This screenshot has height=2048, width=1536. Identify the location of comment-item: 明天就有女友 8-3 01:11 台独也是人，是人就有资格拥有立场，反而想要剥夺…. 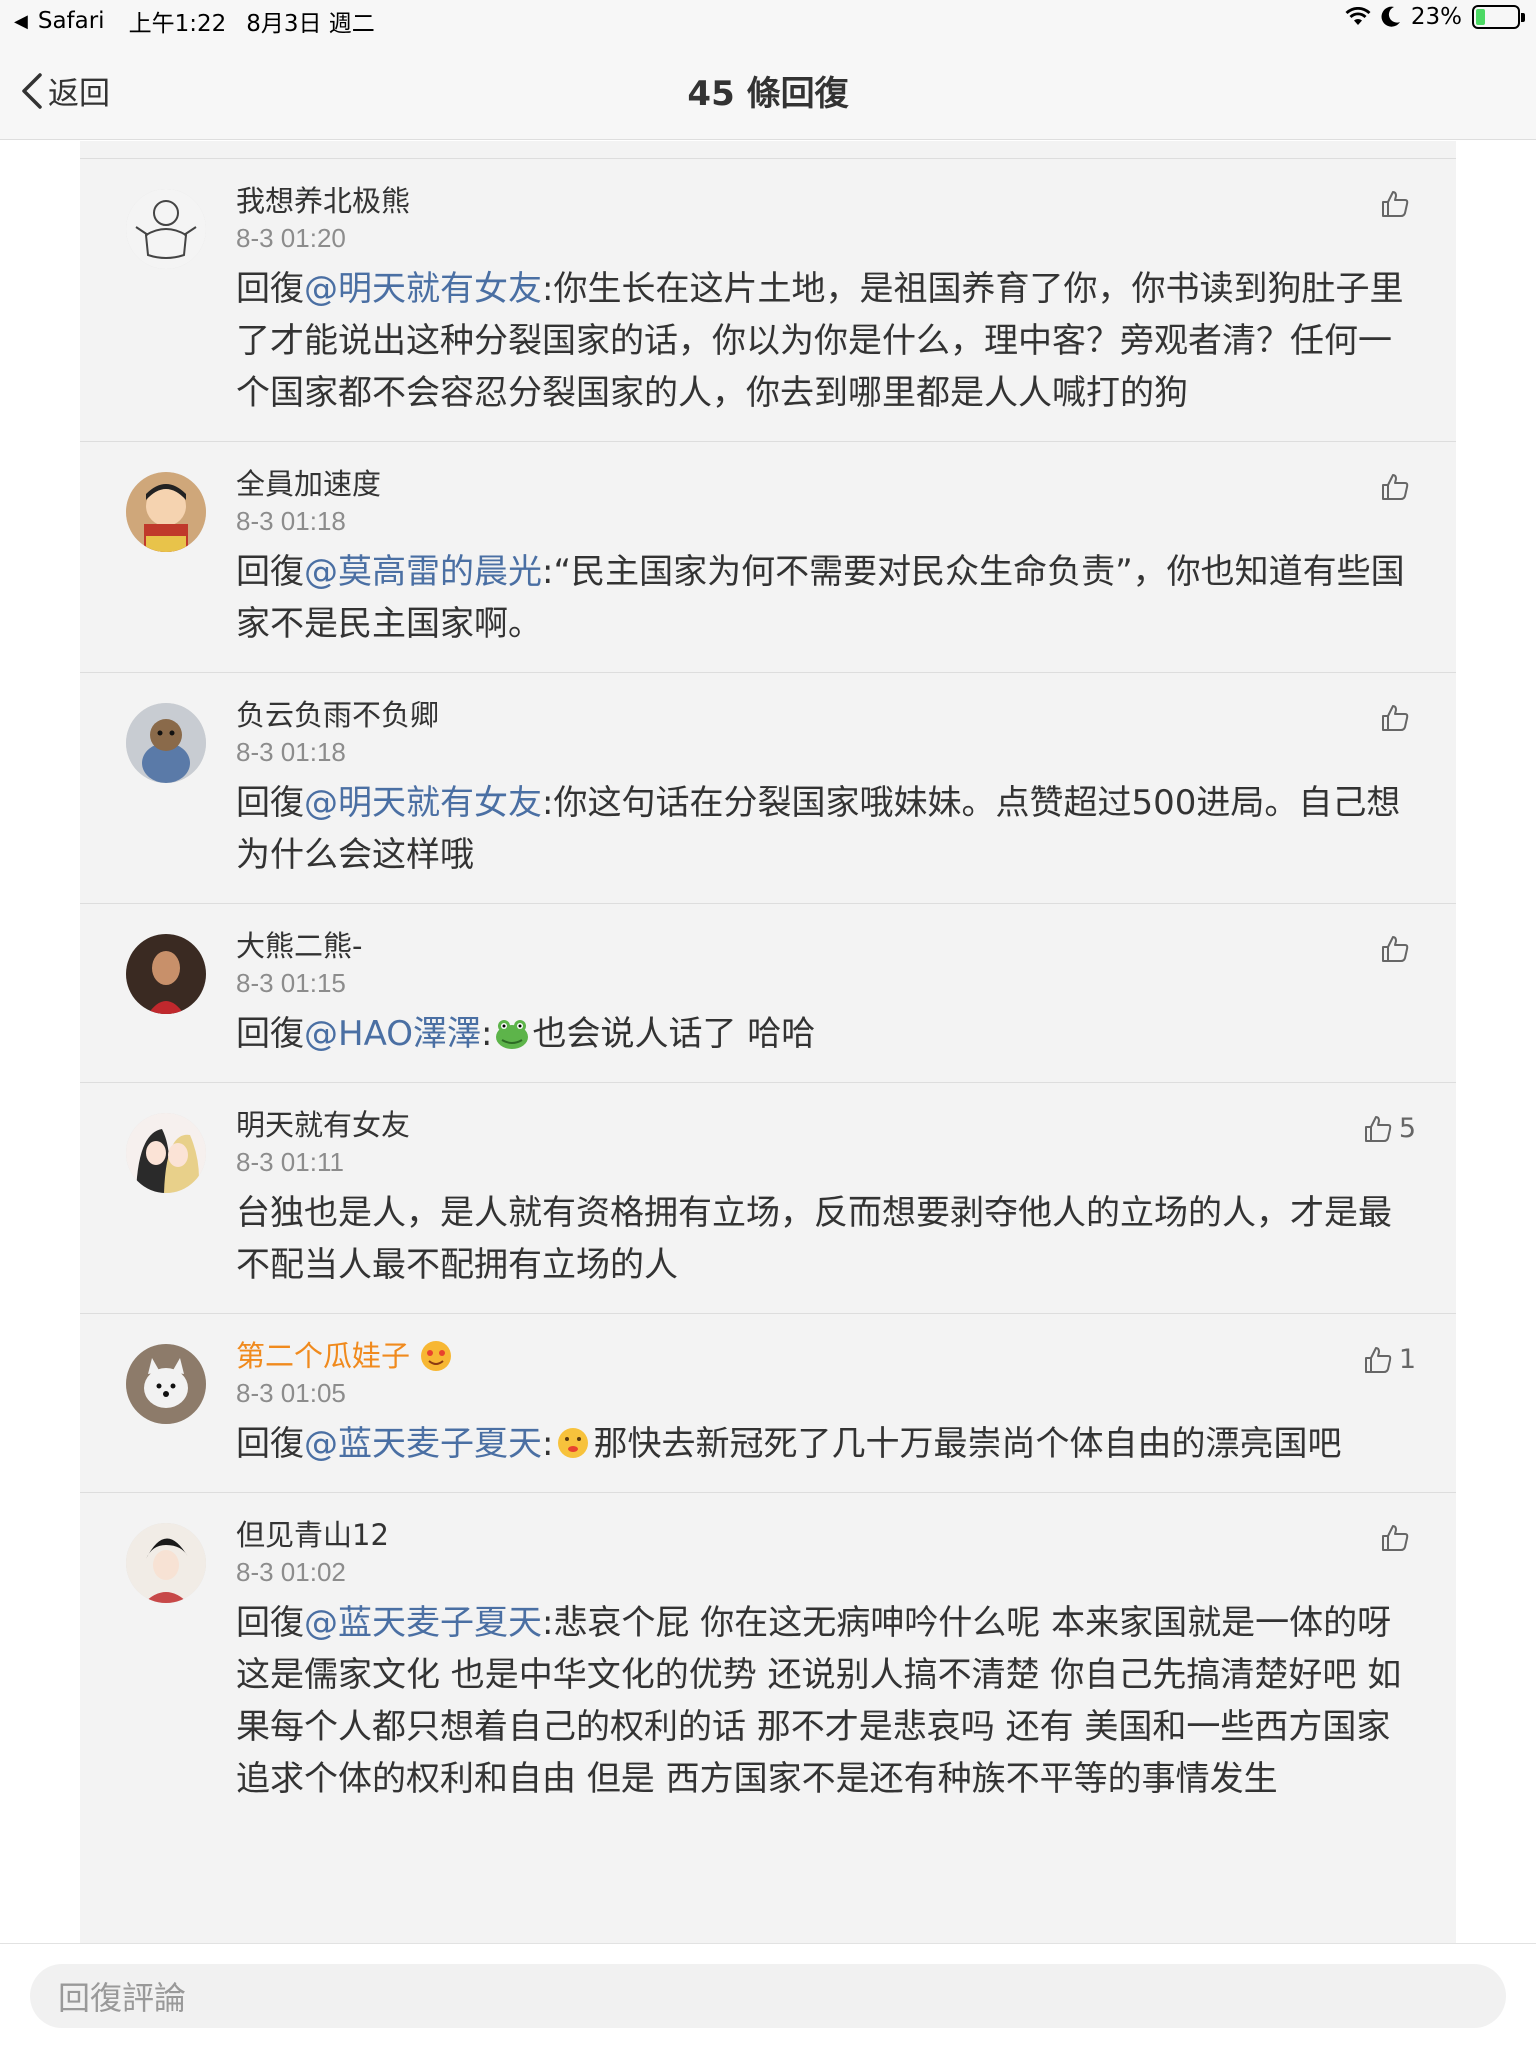
(768, 1197).